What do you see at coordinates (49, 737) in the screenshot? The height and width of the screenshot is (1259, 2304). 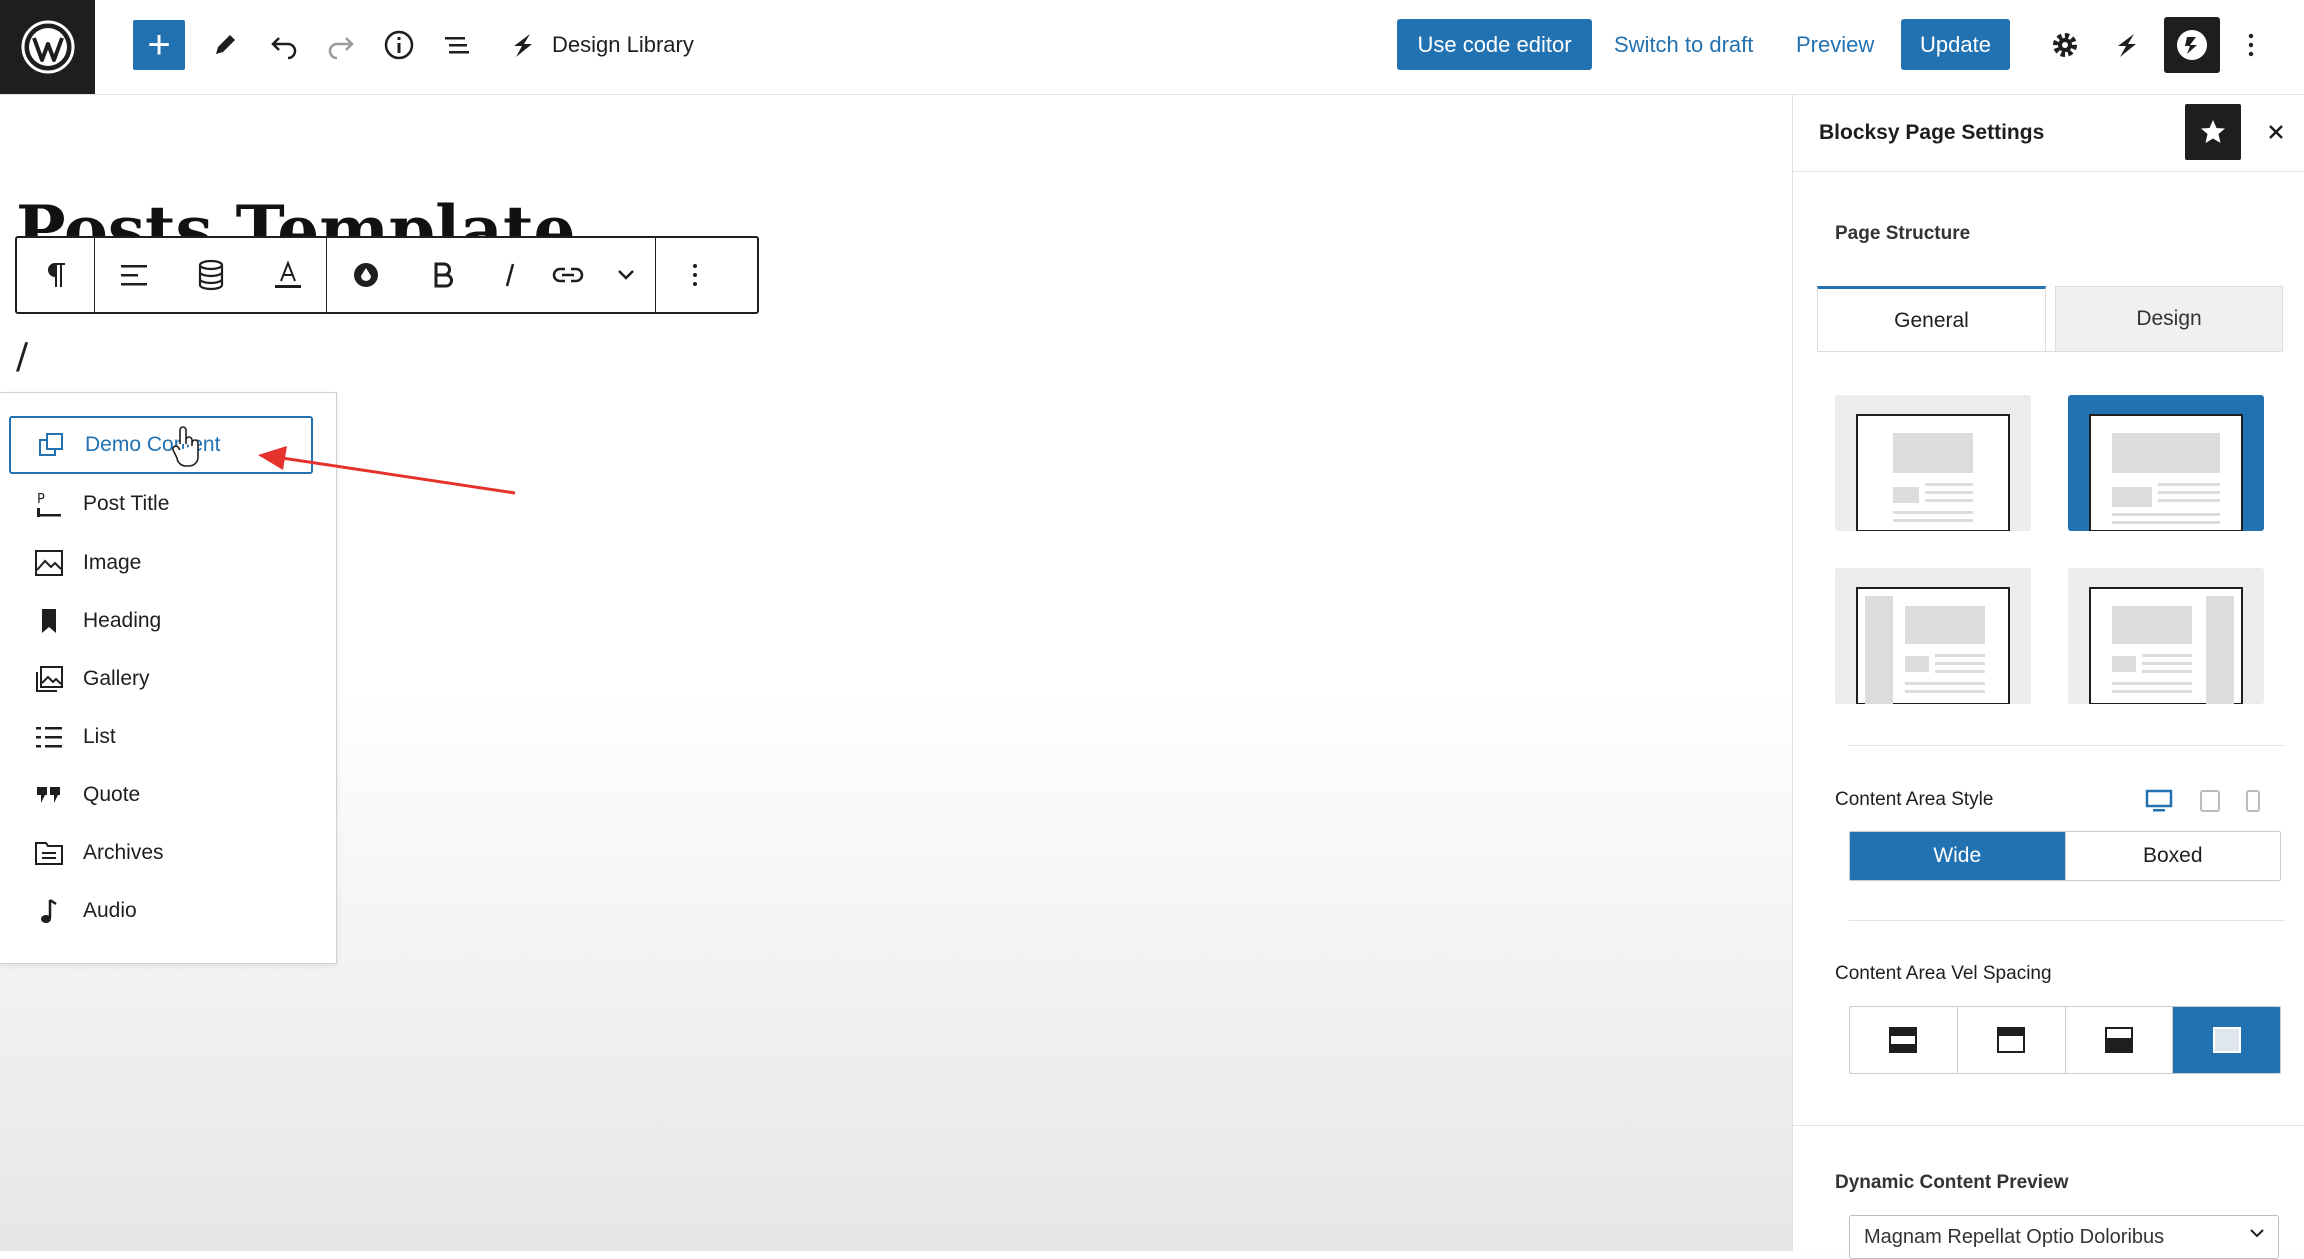 I see `list-icon` at bounding box center [49, 737].